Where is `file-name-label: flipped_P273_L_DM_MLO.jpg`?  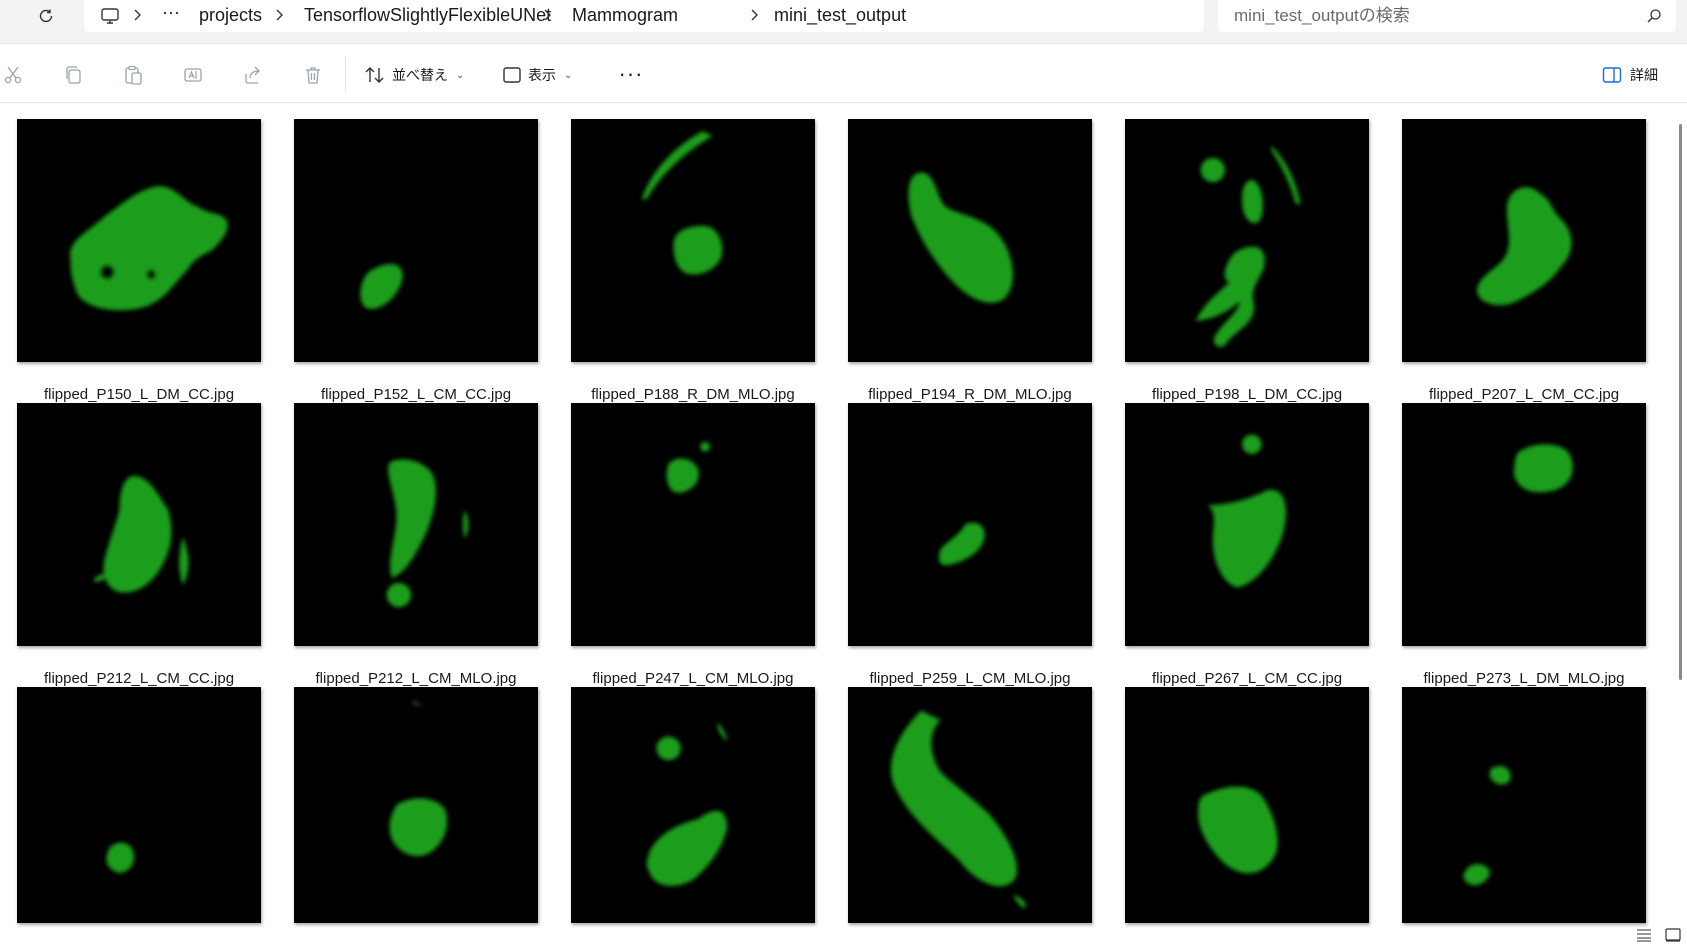
file-name-label: flipped_P273_L_DM_MLO.jpg is located at coordinates (1524, 678).